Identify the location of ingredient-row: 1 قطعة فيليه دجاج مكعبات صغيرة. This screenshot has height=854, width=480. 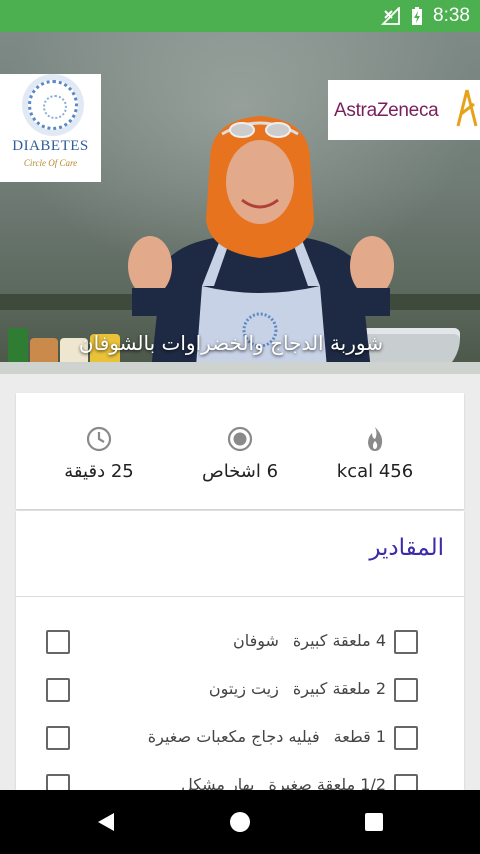
(240, 738).